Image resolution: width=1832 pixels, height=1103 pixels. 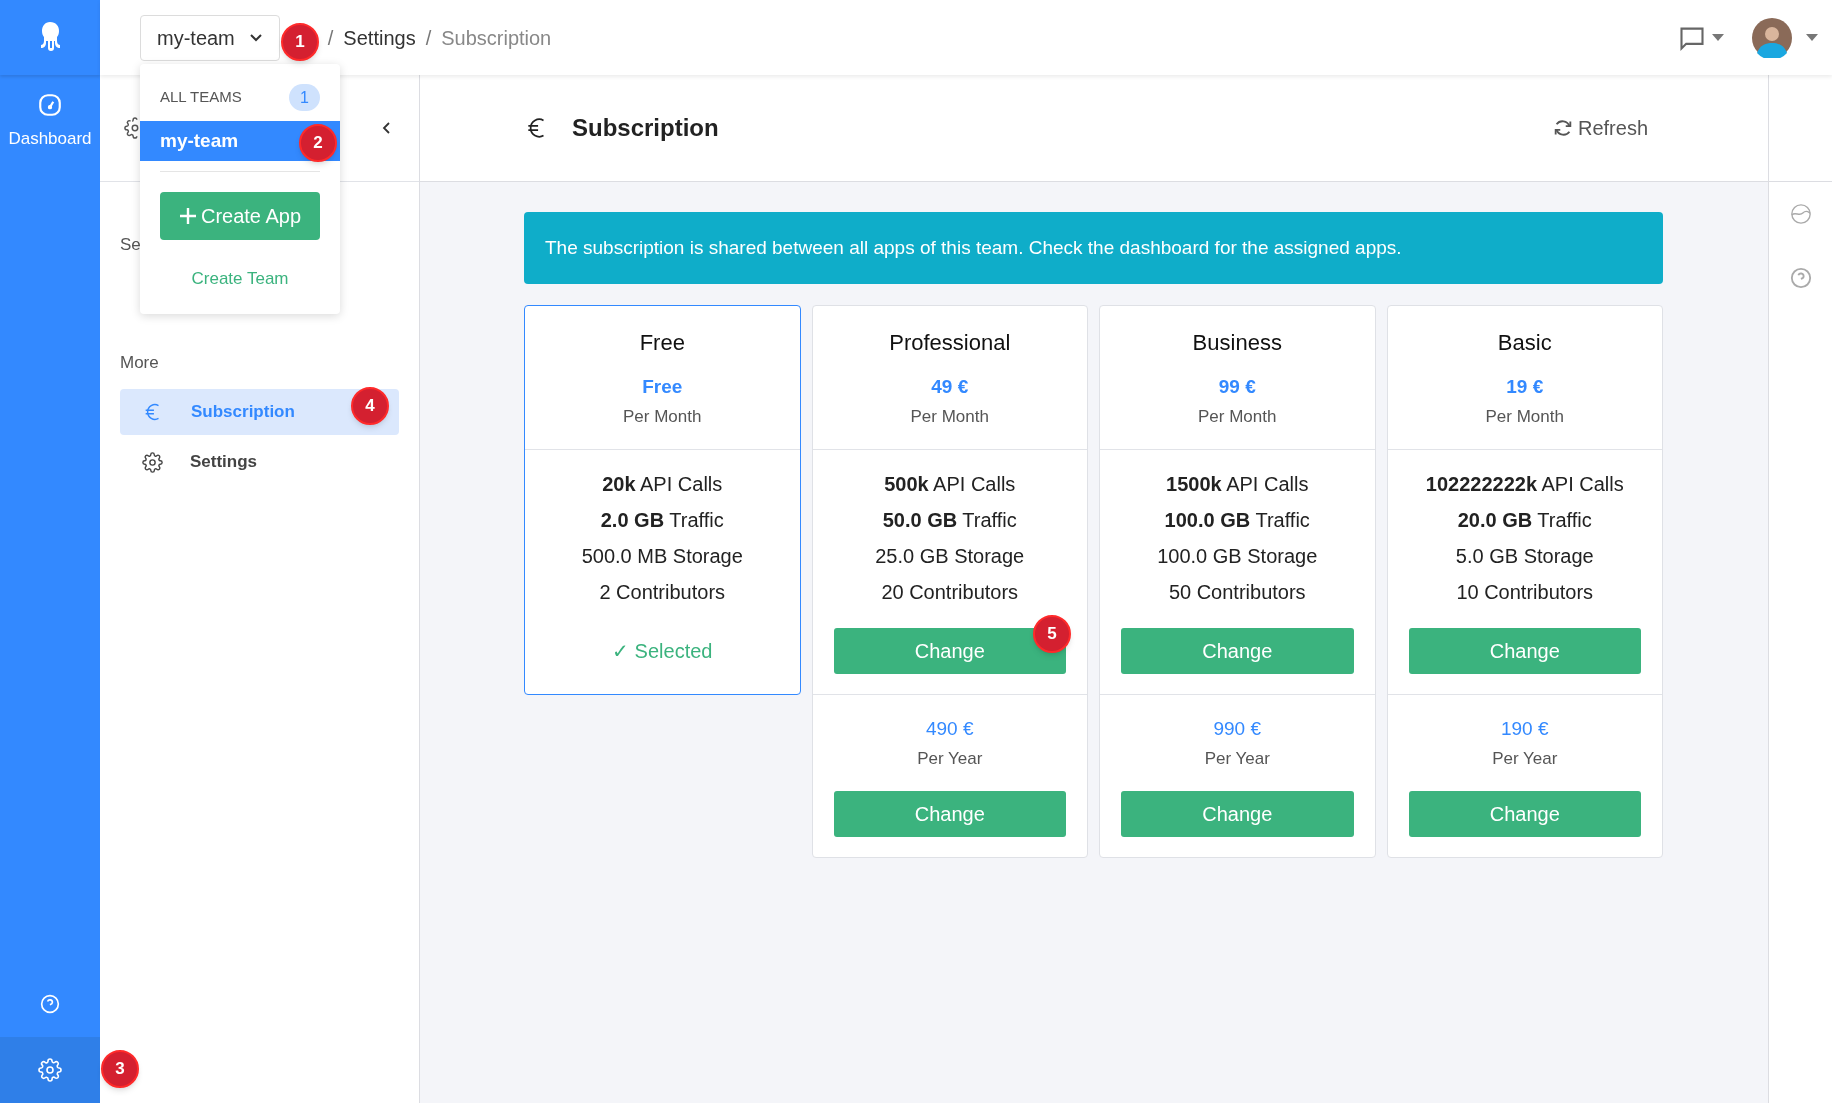 I want to click on plan-price: 490 €, so click(x=949, y=729).